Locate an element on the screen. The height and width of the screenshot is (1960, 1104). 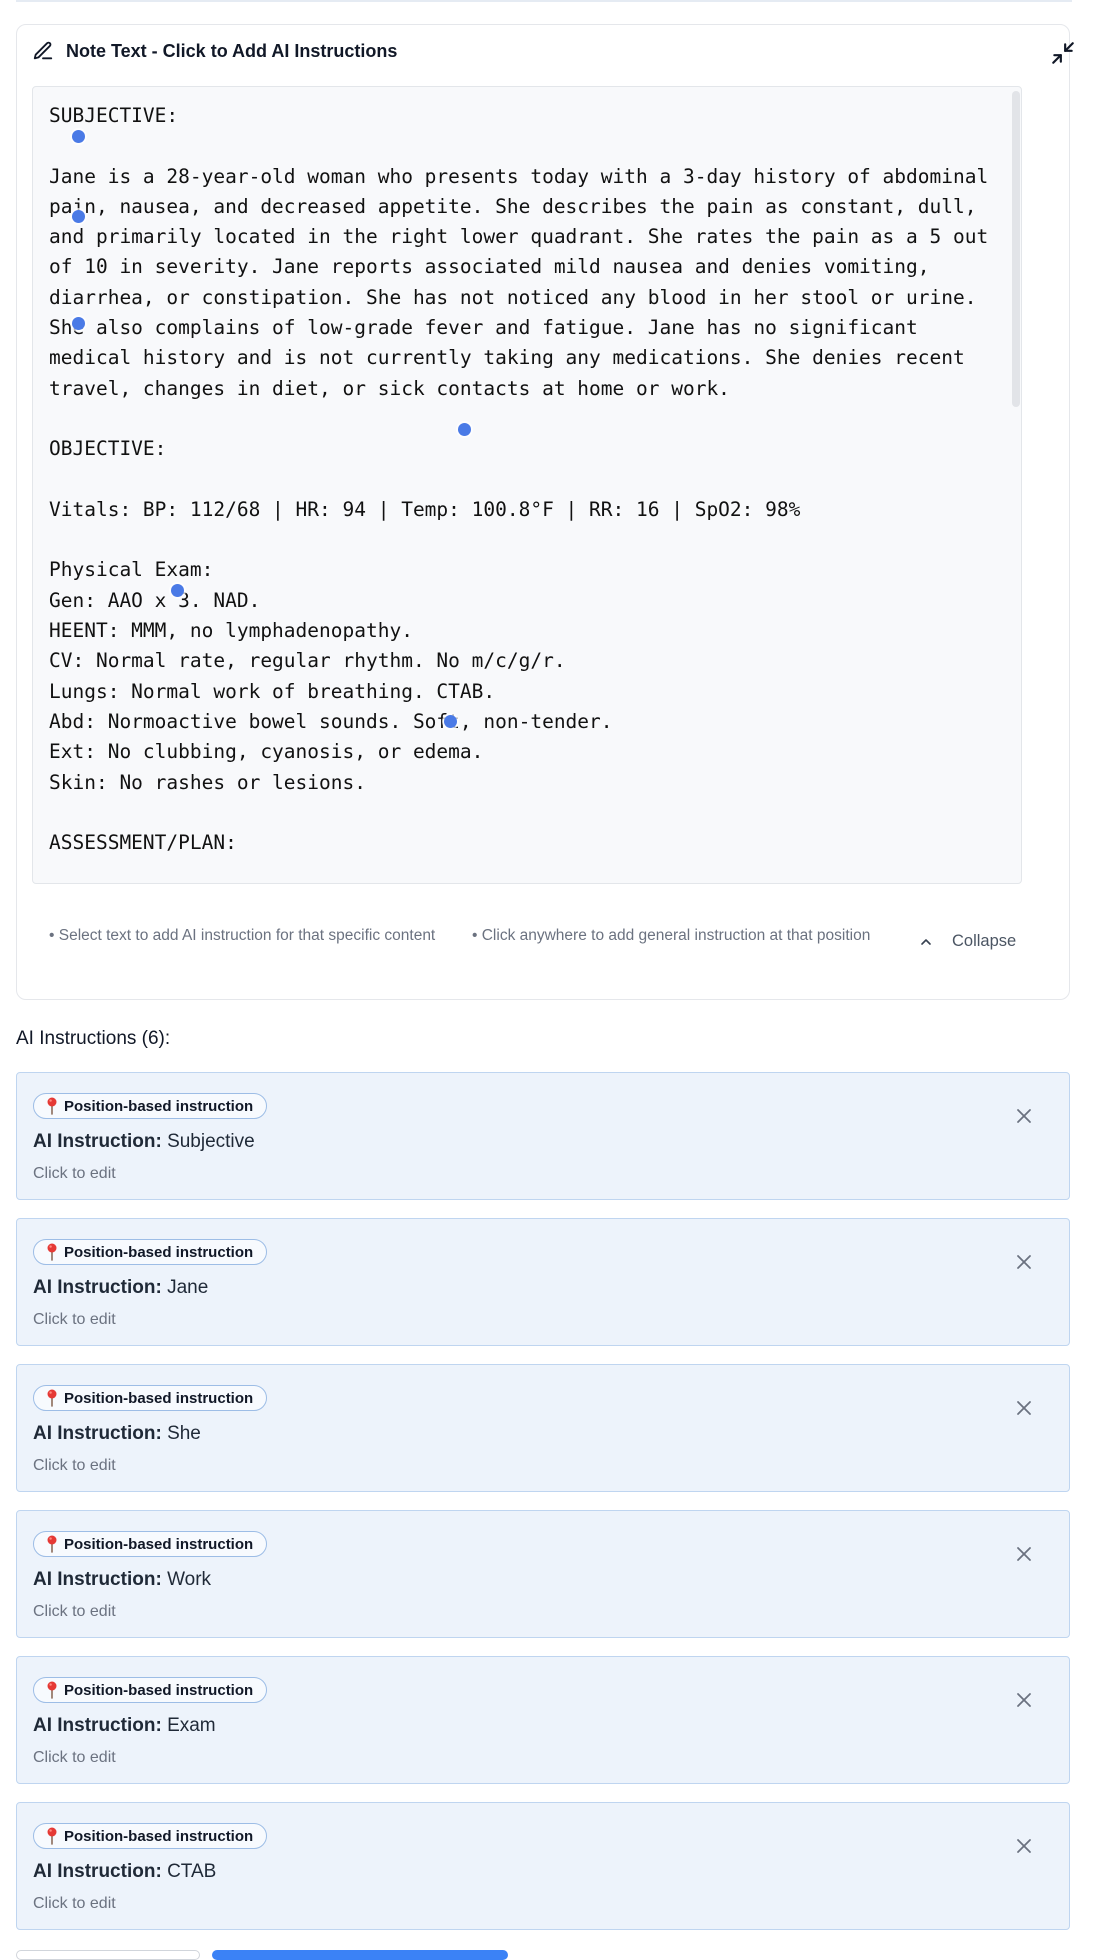
collapse-label: Collapse is located at coordinates (984, 941).